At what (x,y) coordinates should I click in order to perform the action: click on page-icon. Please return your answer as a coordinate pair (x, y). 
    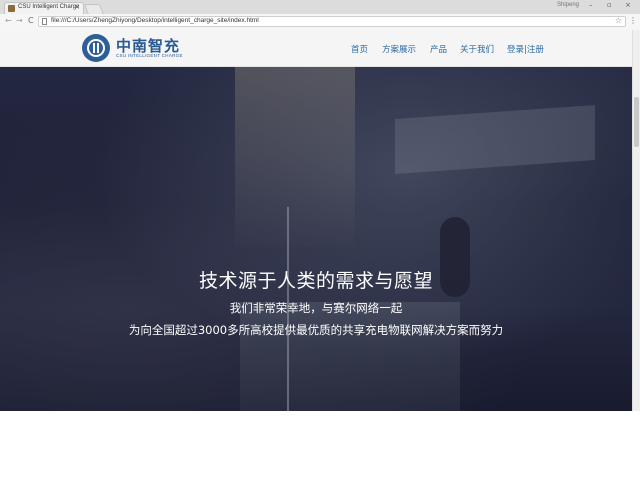
    Looking at the image, I should click on (44, 21).